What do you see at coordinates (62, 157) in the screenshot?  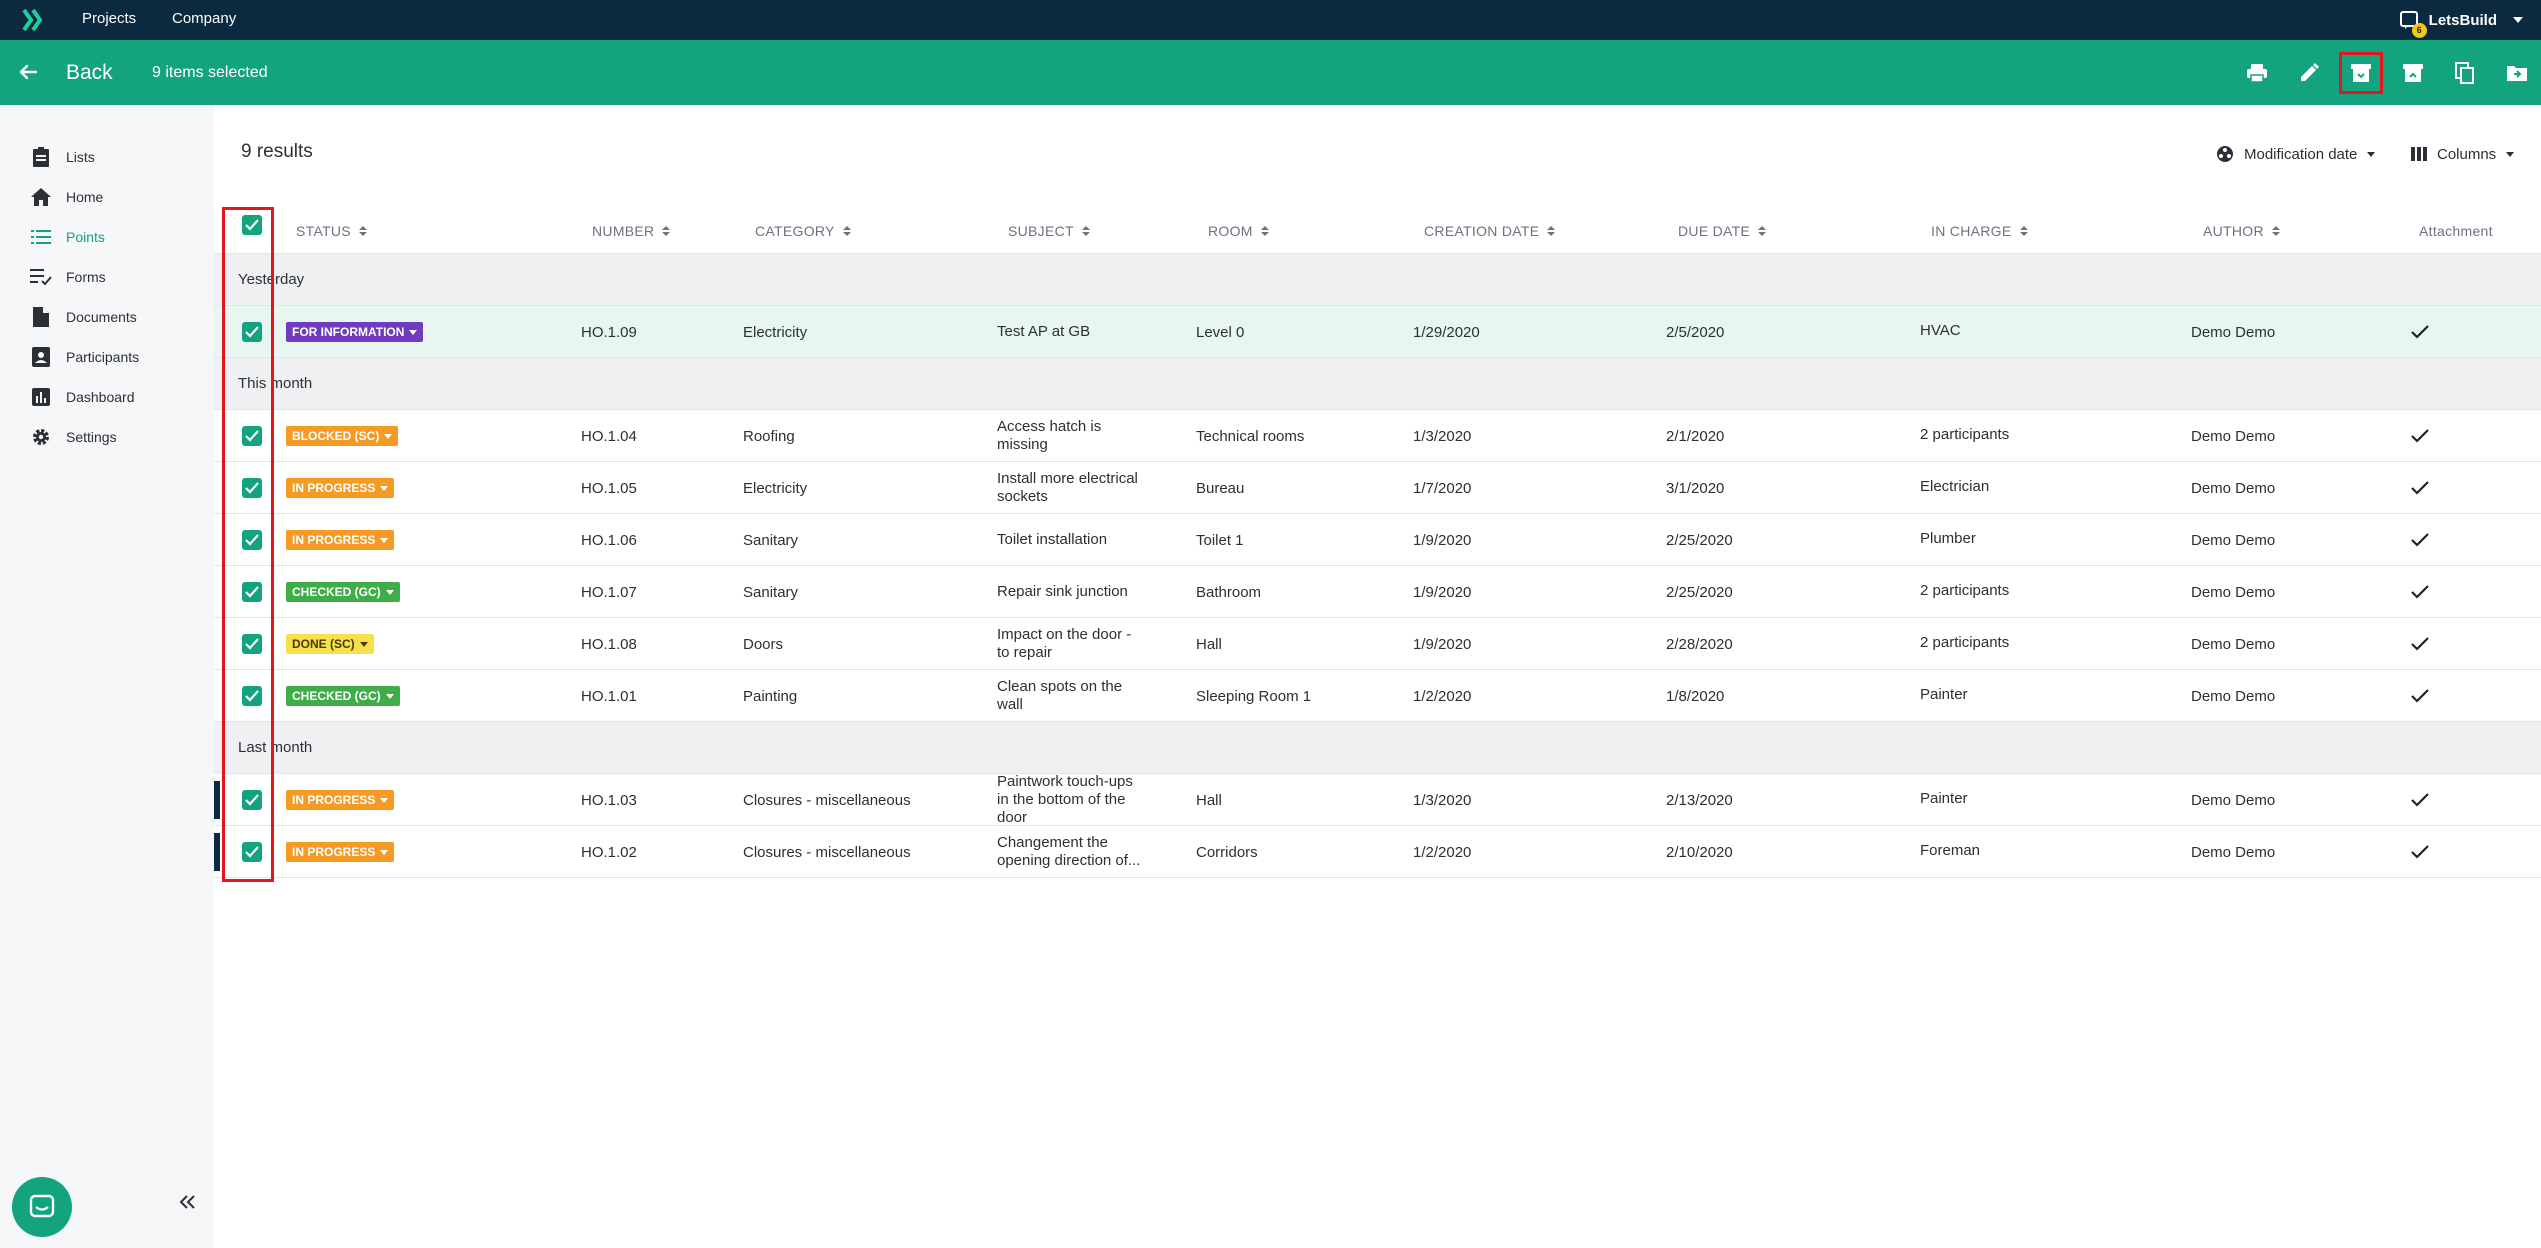 I see `sidebar-item-lists: Lists` at bounding box center [62, 157].